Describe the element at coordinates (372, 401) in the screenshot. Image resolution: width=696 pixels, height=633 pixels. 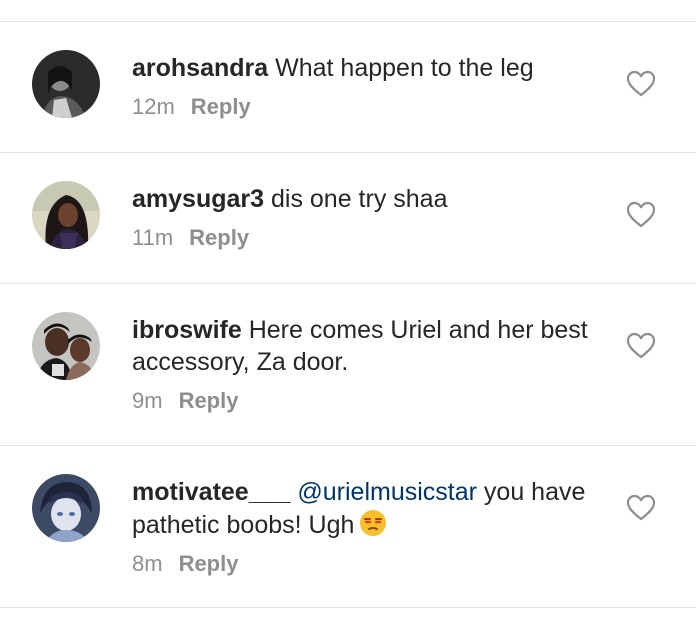
I see `comment-meta: 9m Reply` at that location.